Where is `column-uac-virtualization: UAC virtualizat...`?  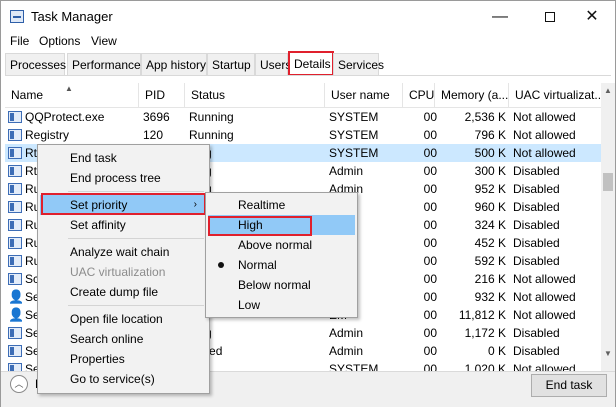 column-uac-virtualization: UAC virtualizat... is located at coordinates (555, 95).